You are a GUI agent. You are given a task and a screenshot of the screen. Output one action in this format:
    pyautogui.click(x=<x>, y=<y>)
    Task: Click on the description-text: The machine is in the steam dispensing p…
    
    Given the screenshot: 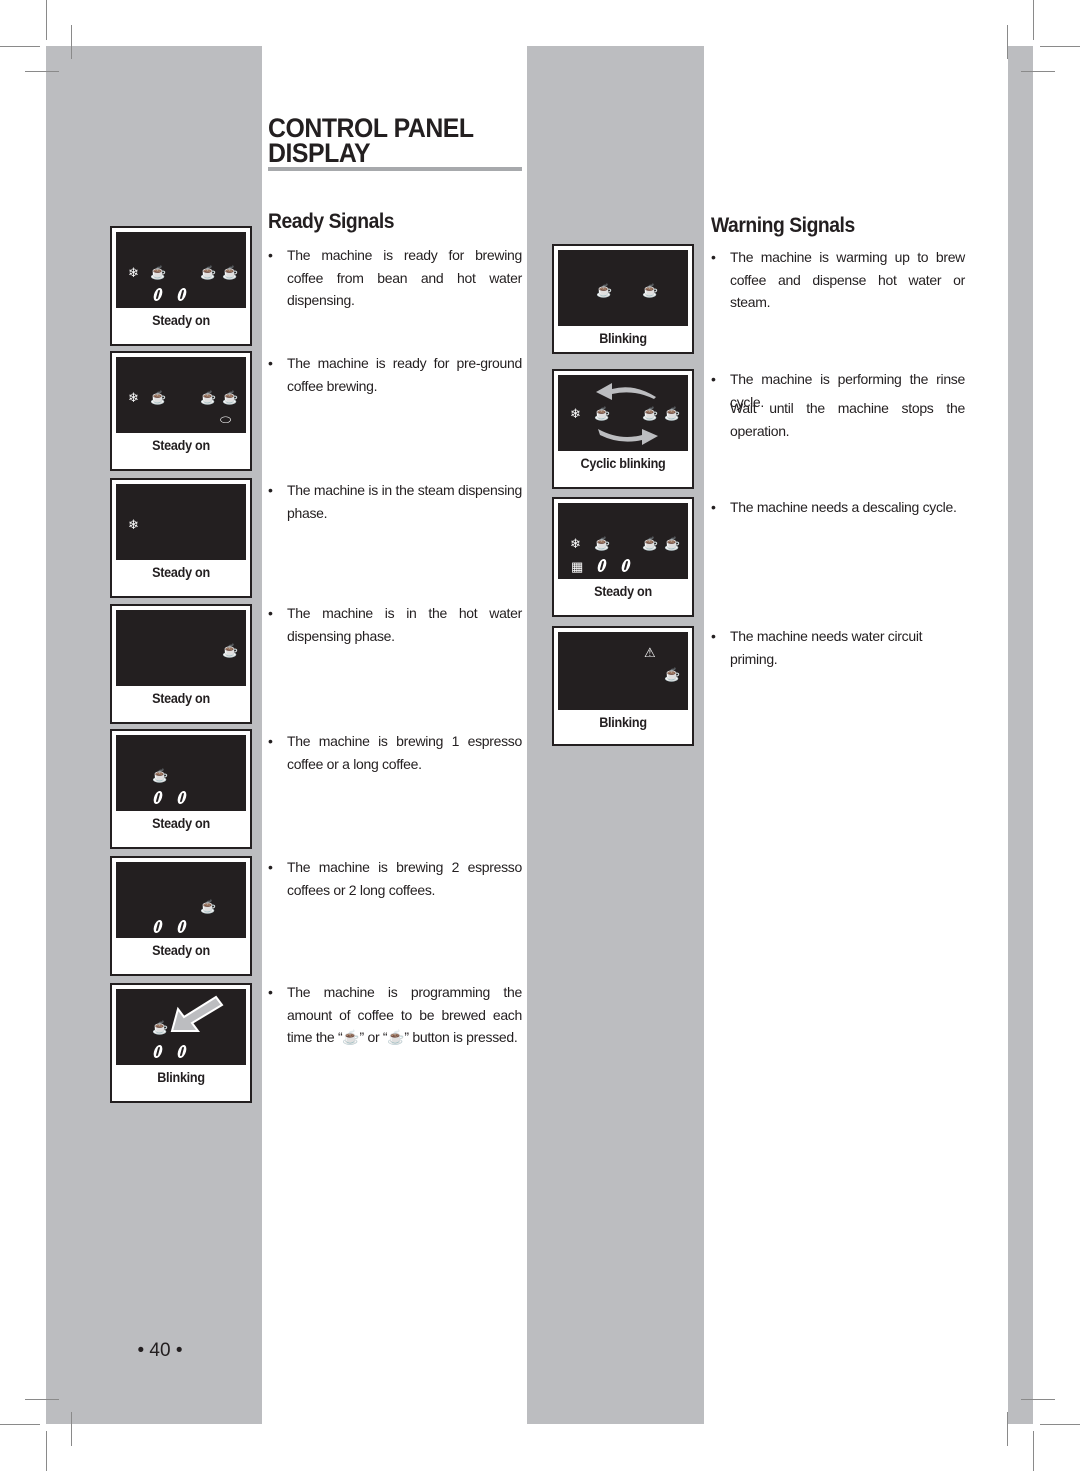 What is the action you would take?
    pyautogui.click(x=404, y=501)
    